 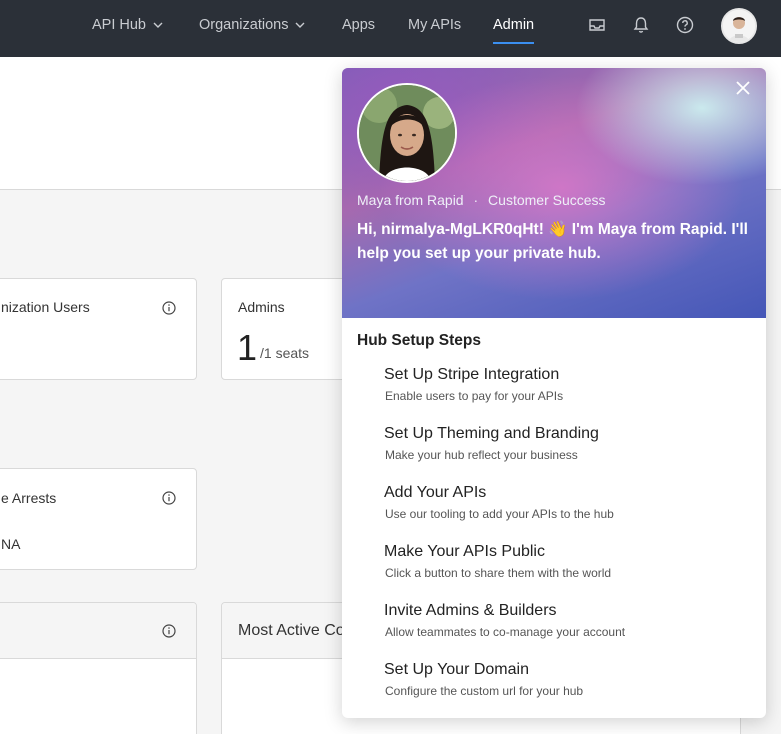 What do you see at coordinates (98, 329) in the screenshot?
I see `users-card: nization Users` at bounding box center [98, 329].